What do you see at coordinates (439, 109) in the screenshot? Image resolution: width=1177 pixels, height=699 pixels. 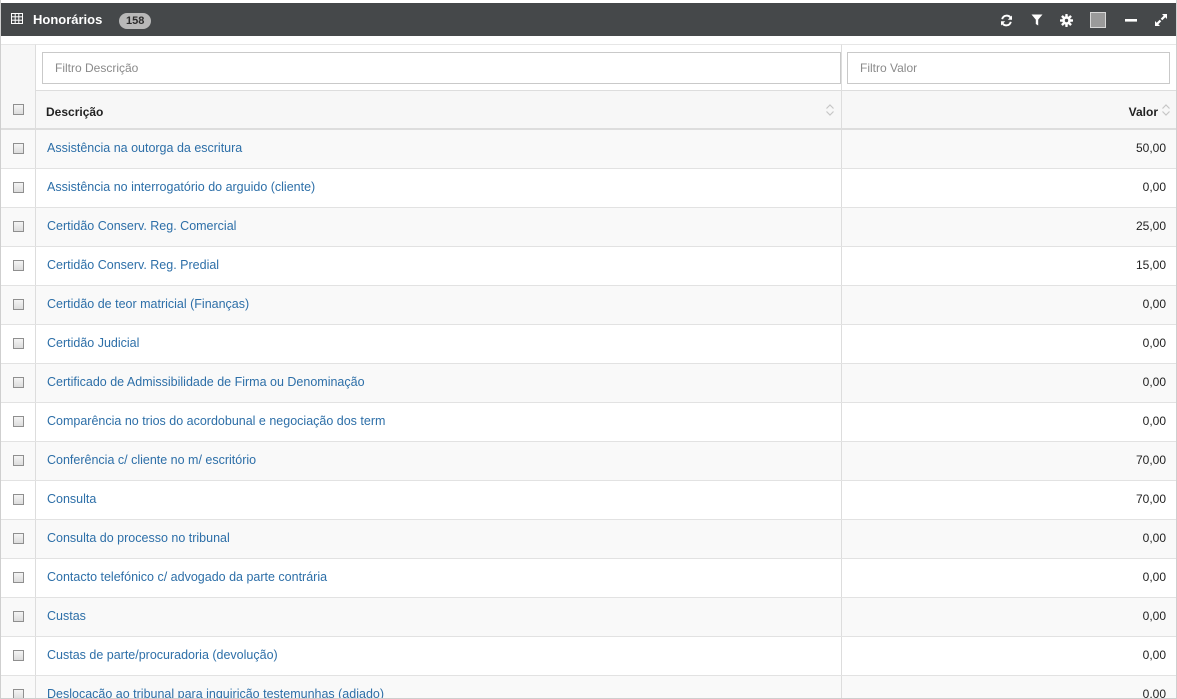 I see `column-header-descricao: Descrição` at bounding box center [439, 109].